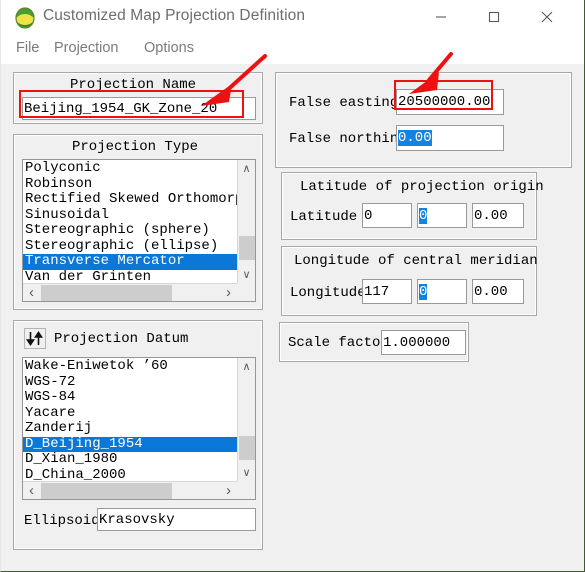  Describe the element at coordinates (246, 221) in the screenshot. I see `projection-type-vertical-scrollbar: ∧ ∨` at that location.